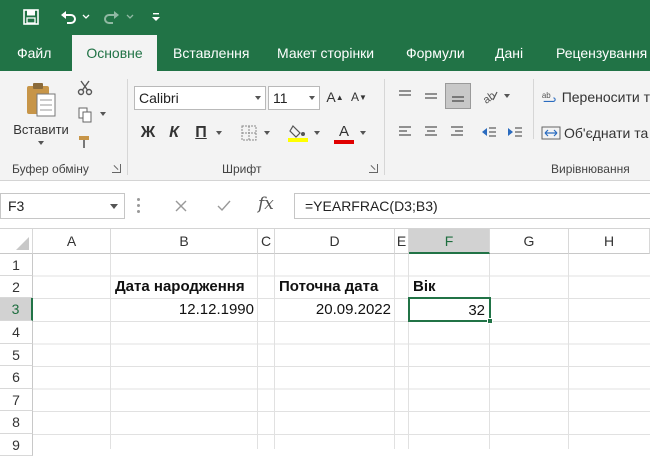  I want to click on cell-d3: 20.09.2022, so click(335, 309).